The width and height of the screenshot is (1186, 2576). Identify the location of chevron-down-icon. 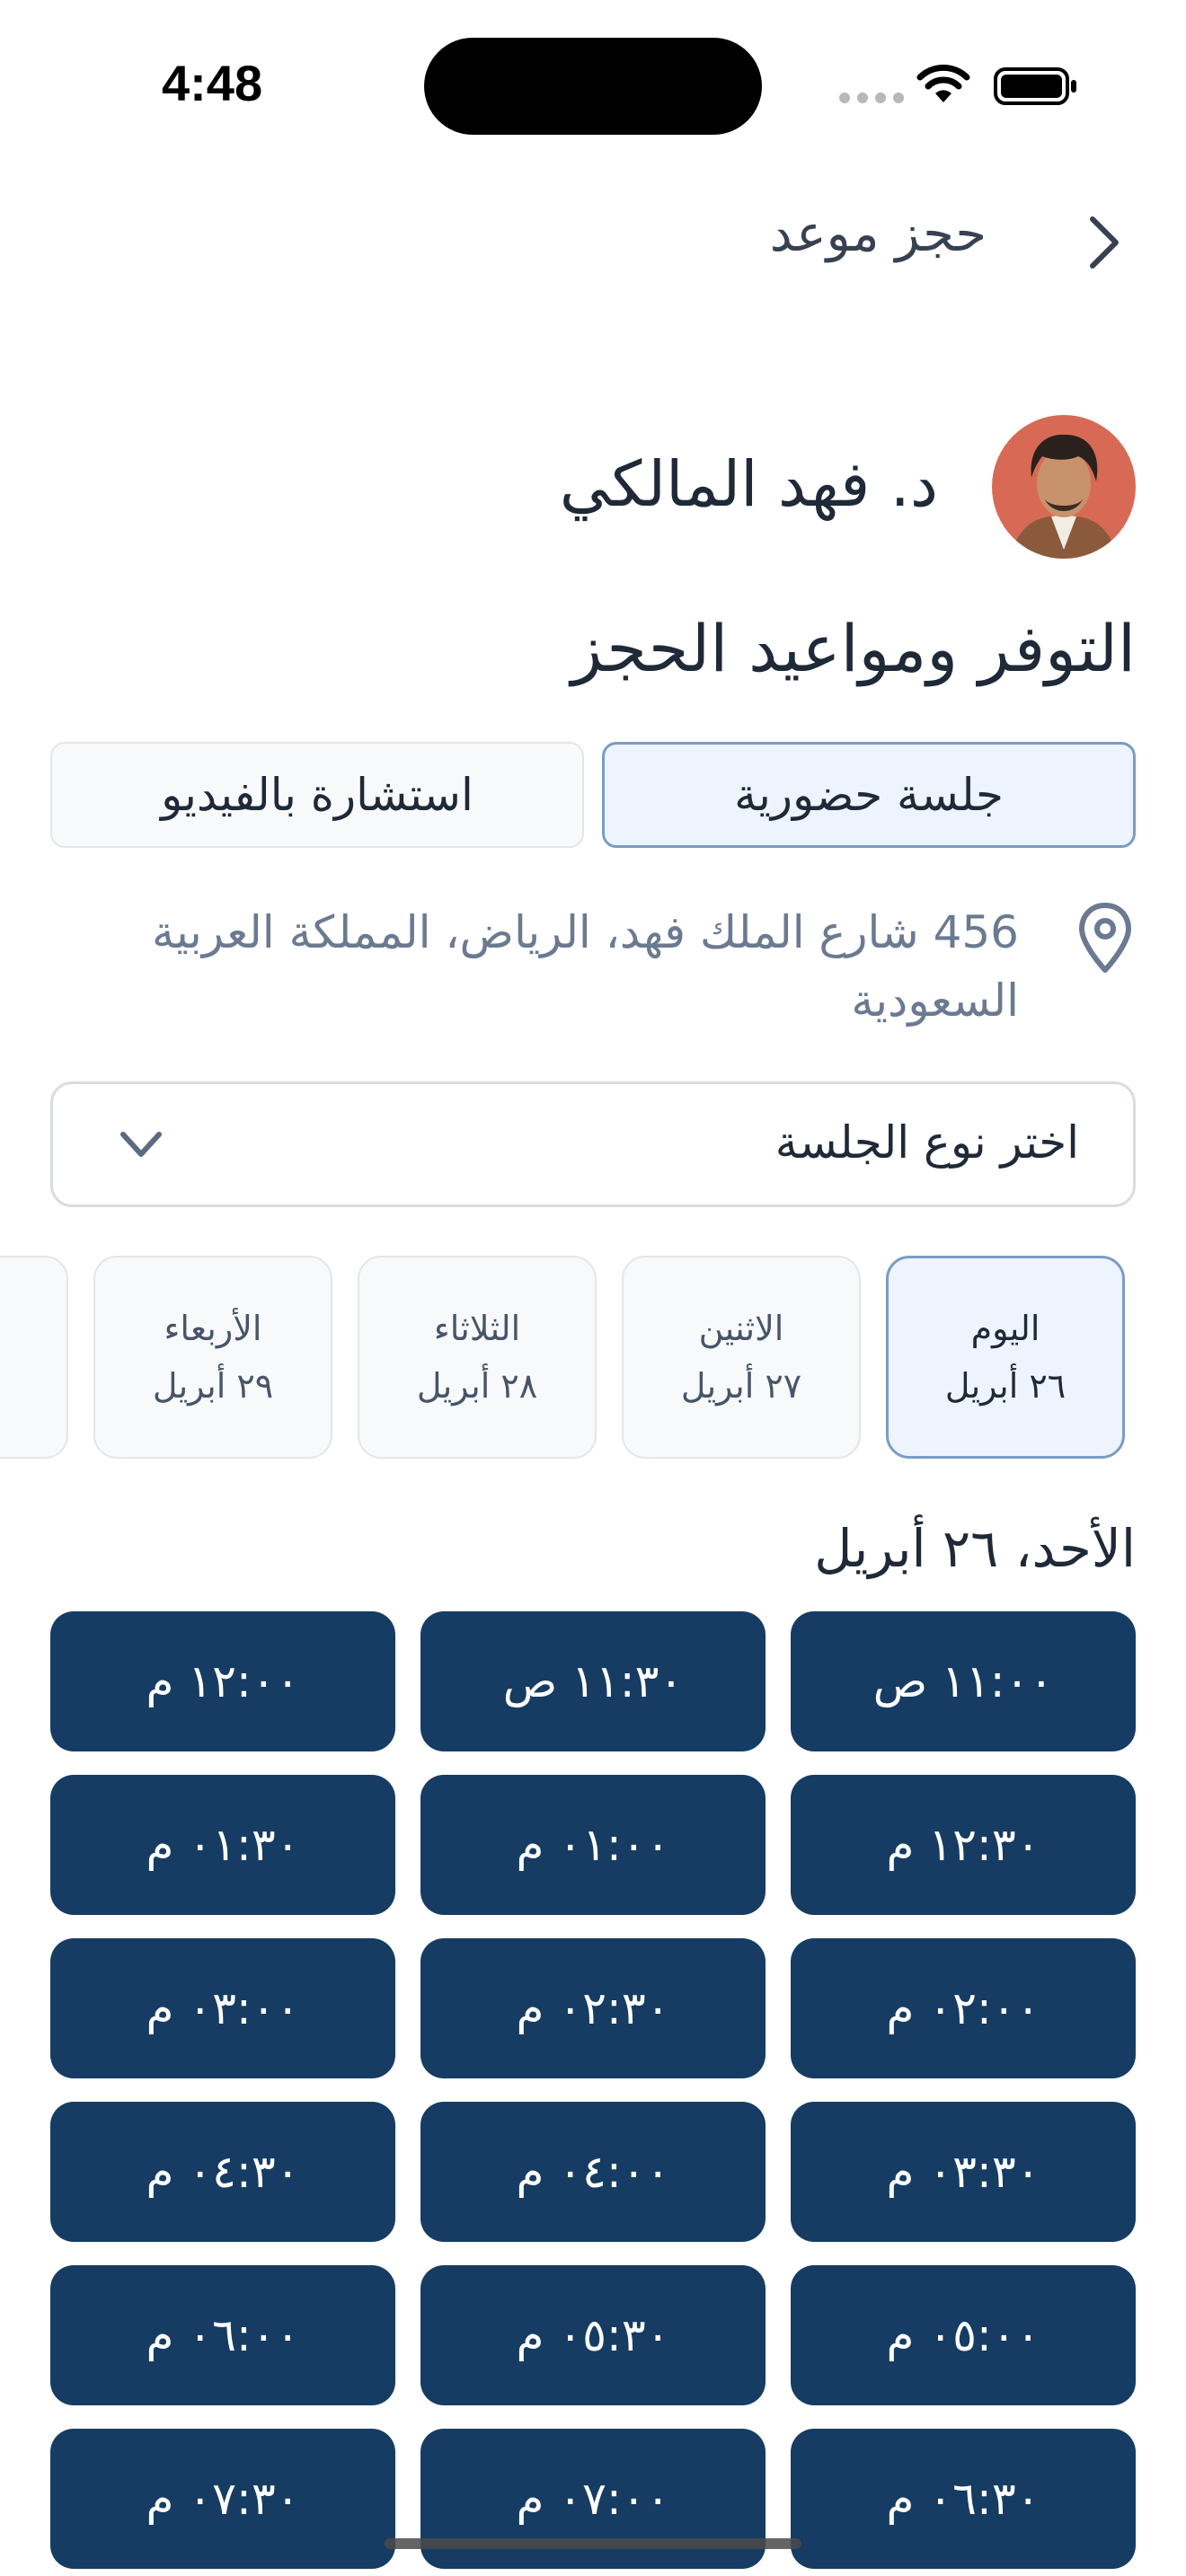
(141, 1144).